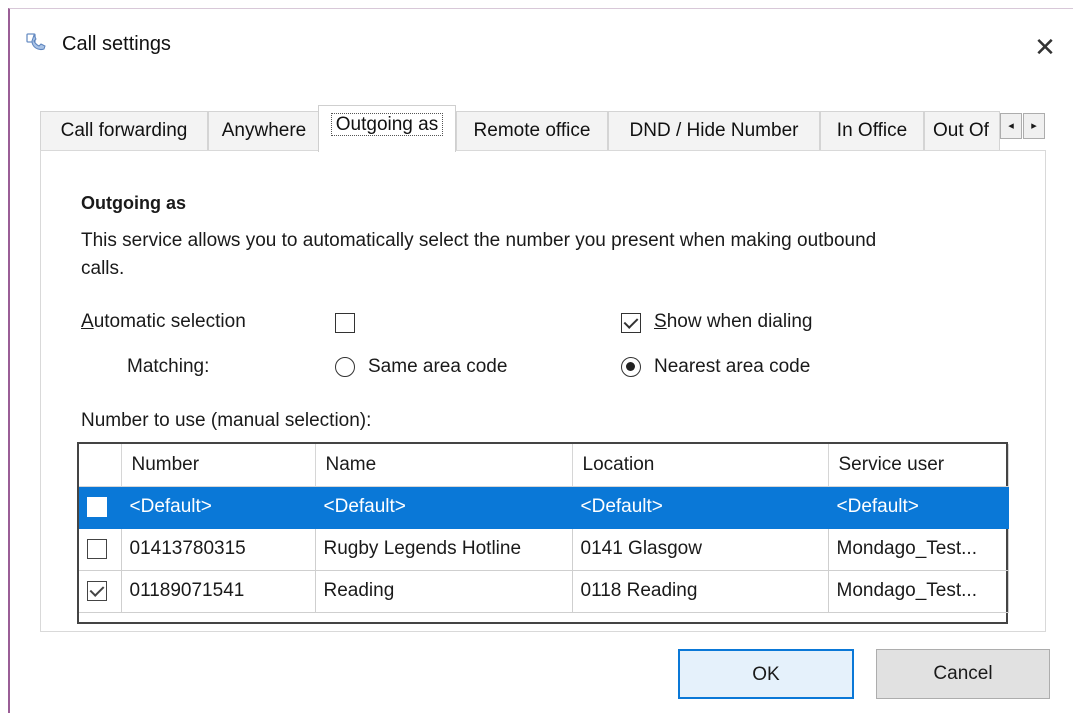 The height and width of the screenshot is (713, 1073). Describe the element at coordinates (100, 465) in the screenshot. I see `column-header-check` at that location.